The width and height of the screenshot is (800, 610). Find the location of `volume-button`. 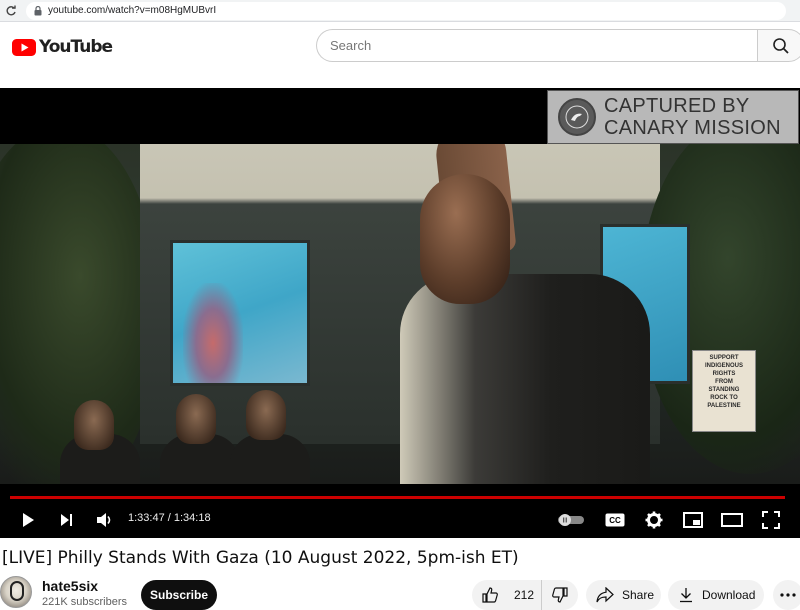

volume-button is located at coordinates (105, 520).